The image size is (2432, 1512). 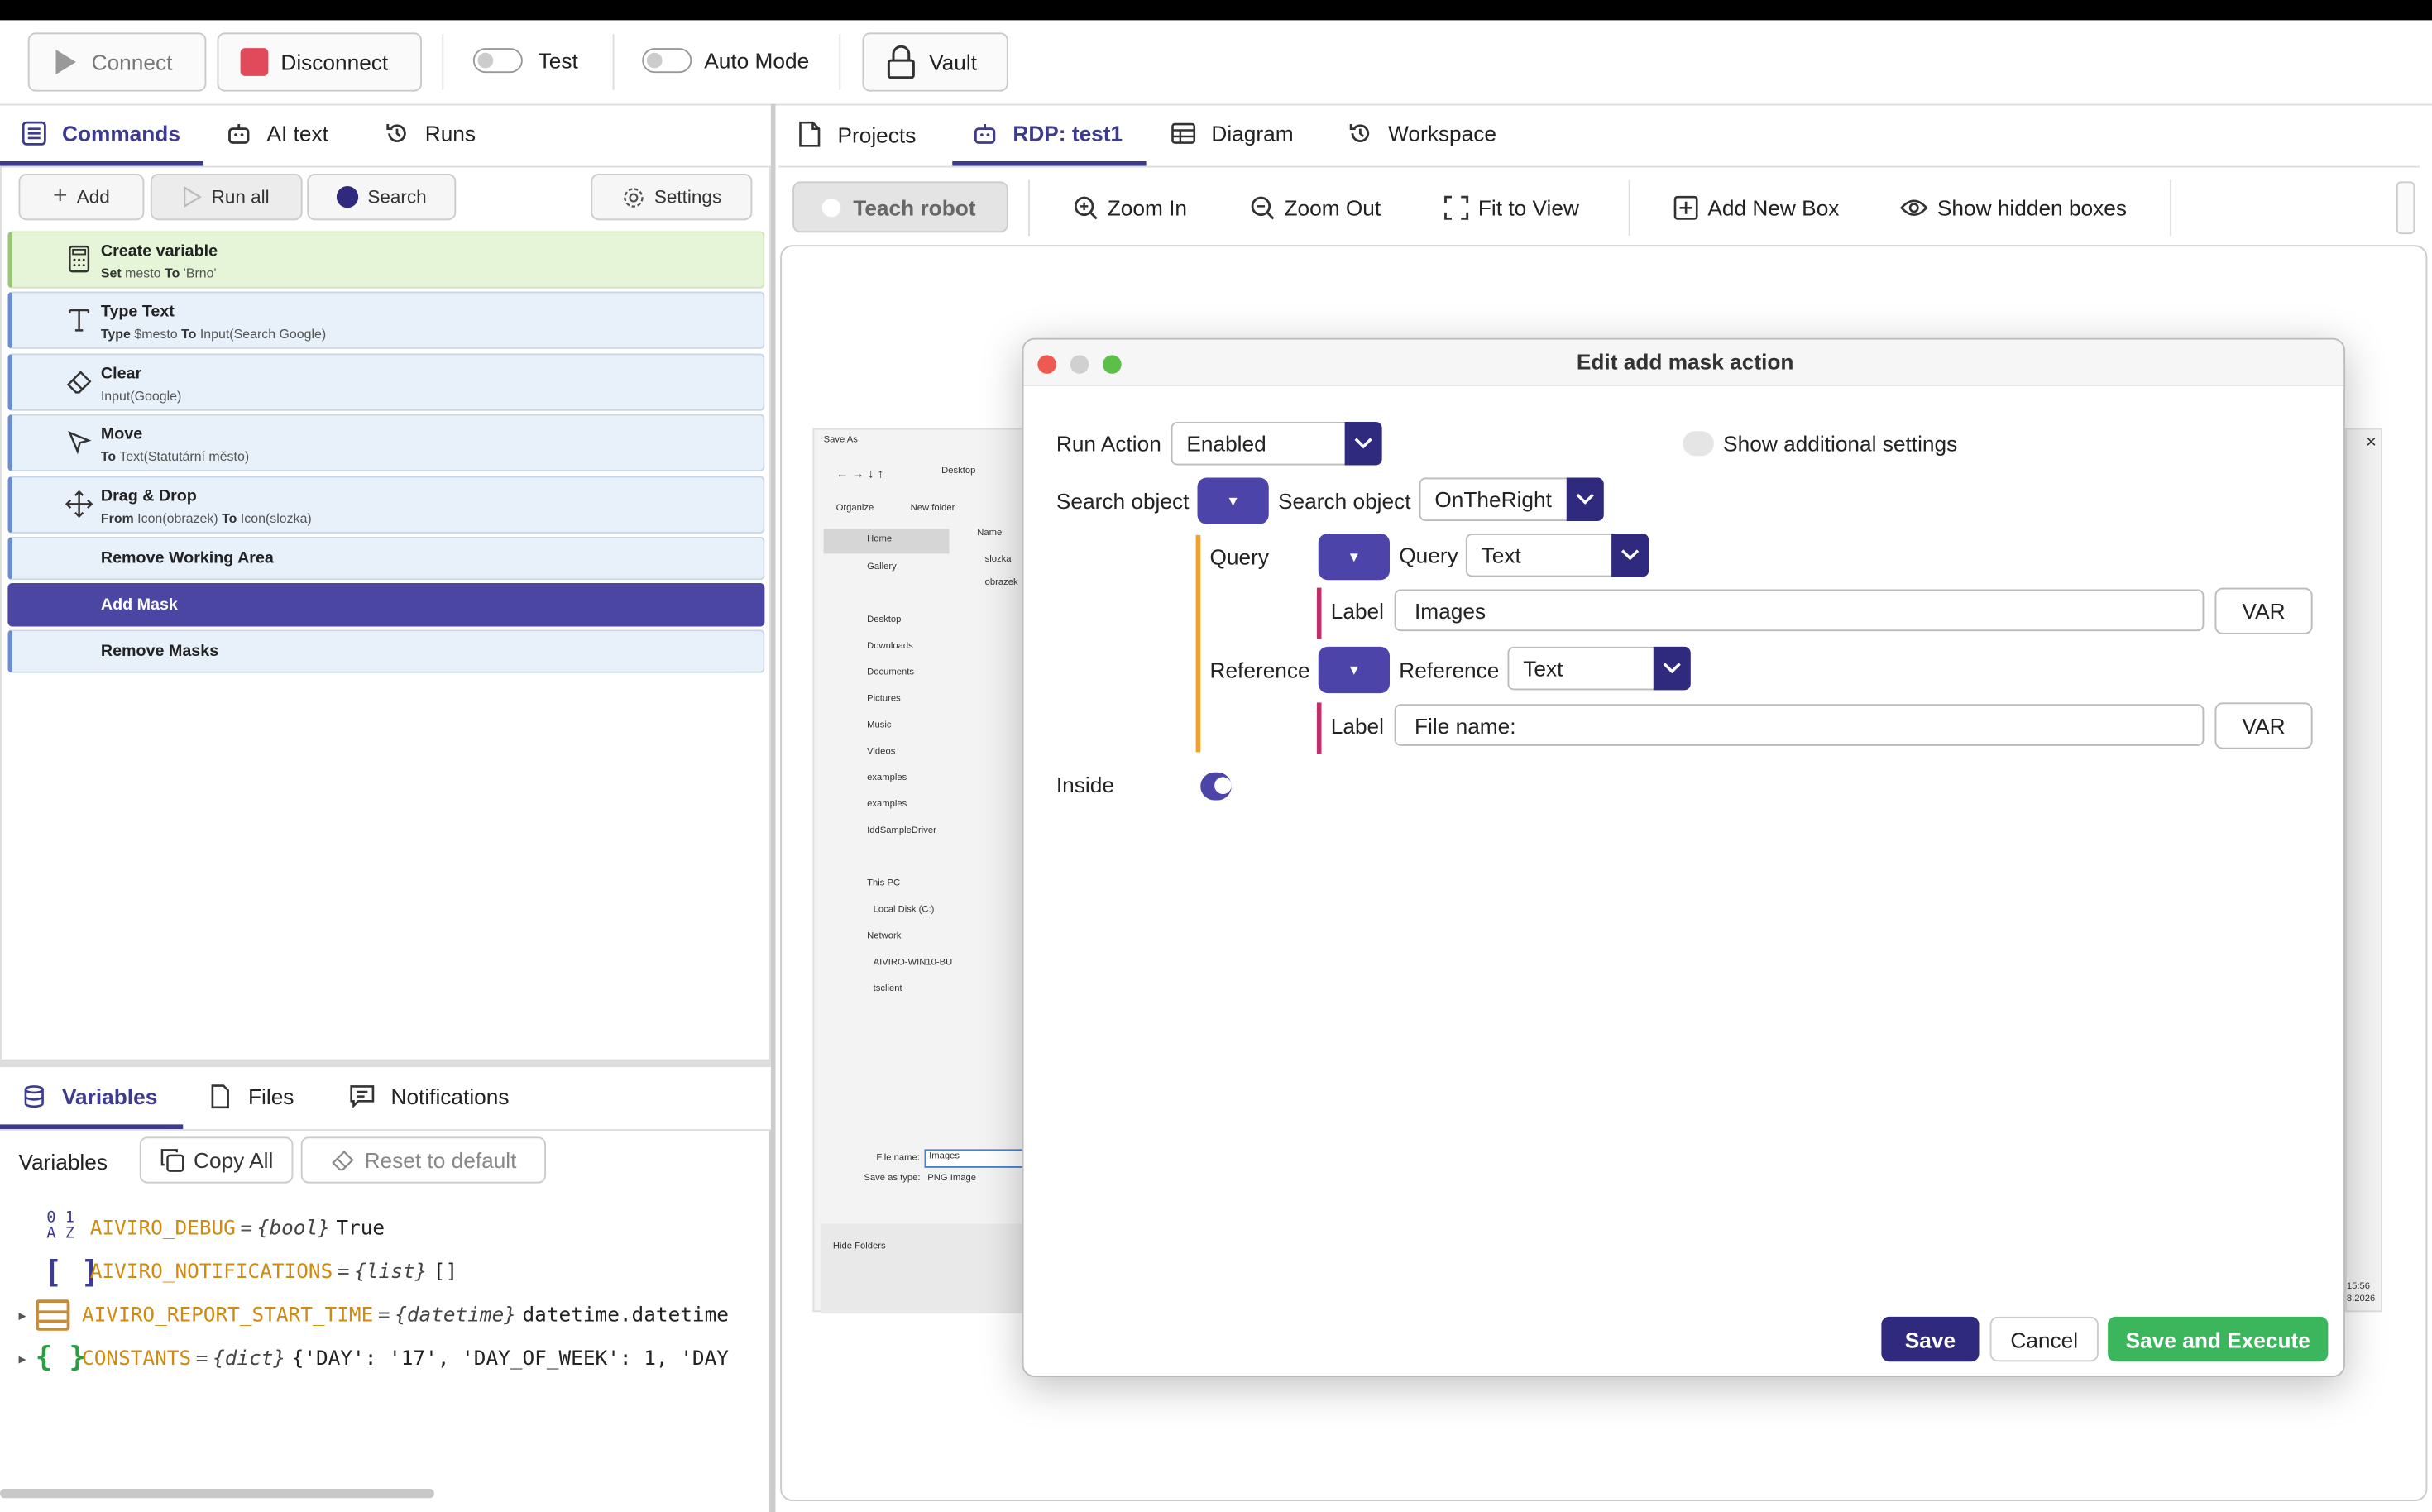 What do you see at coordinates (1913, 207) in the screenshot?
I see `eye-icon` at bounding box center [1913, 207].